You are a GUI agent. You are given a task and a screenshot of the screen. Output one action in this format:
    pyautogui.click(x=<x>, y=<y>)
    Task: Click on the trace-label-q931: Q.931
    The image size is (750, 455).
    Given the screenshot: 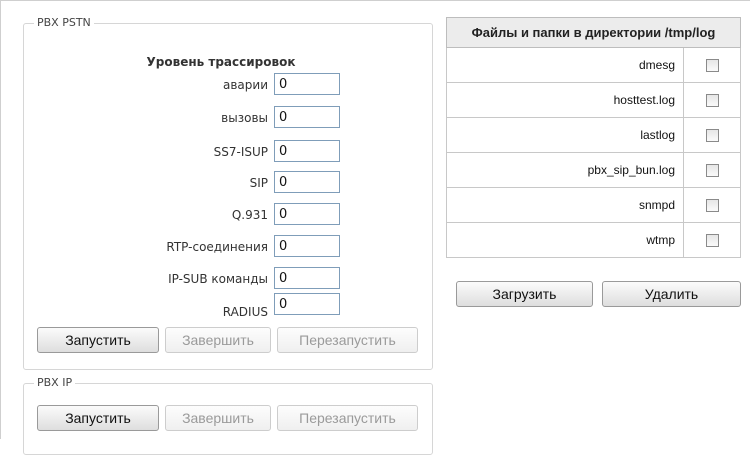 What is the action you would take?
    pyautogui.click(x=249, y=215)
    